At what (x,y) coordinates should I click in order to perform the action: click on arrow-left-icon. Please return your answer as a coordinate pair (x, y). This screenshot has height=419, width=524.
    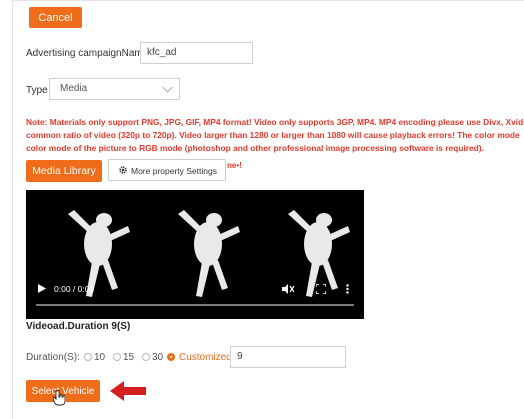
    Looking at the image, I should click on (128, 391).